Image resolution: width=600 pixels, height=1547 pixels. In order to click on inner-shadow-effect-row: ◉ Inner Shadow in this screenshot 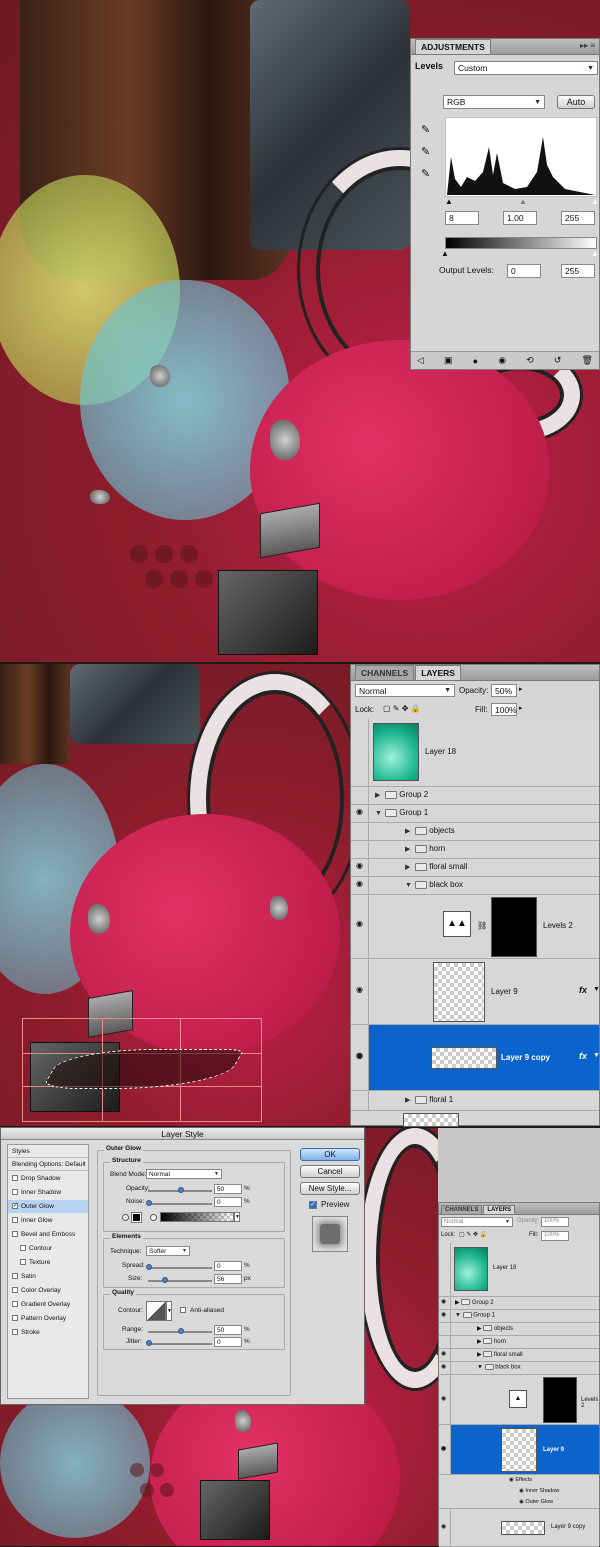, I will do `click(519, 1491)`.